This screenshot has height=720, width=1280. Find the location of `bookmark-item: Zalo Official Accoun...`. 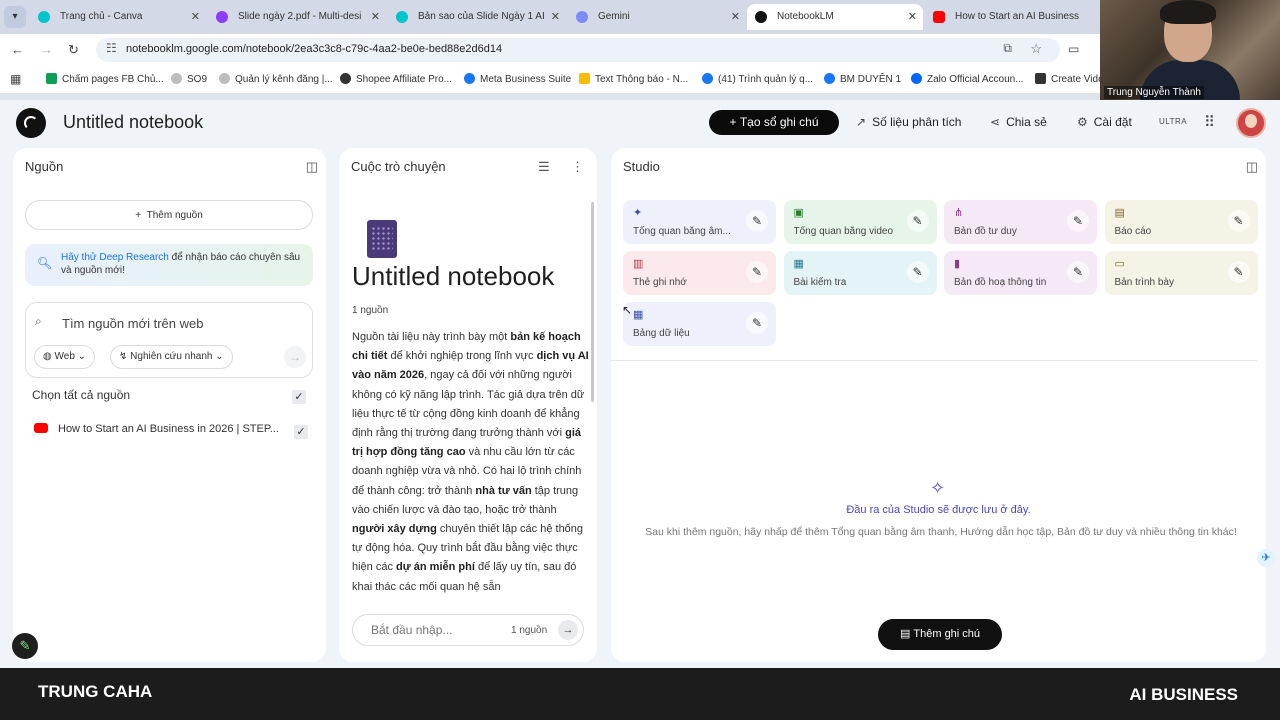

bookmark-item: Zalo Official Accoun... is located at coordinates (967, 79).